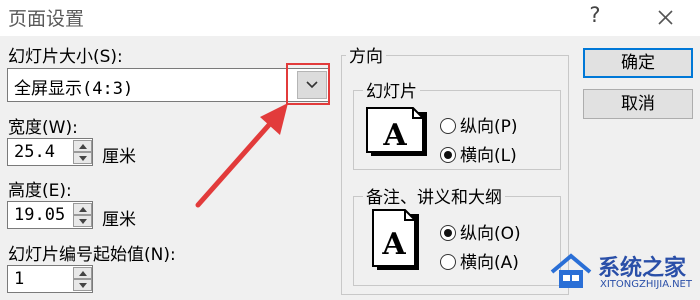 This screenshot has width=700, height=300. Describe the element at coordinates (638, 63) in the screenshot. I see `ok-button: 确定` at that location.